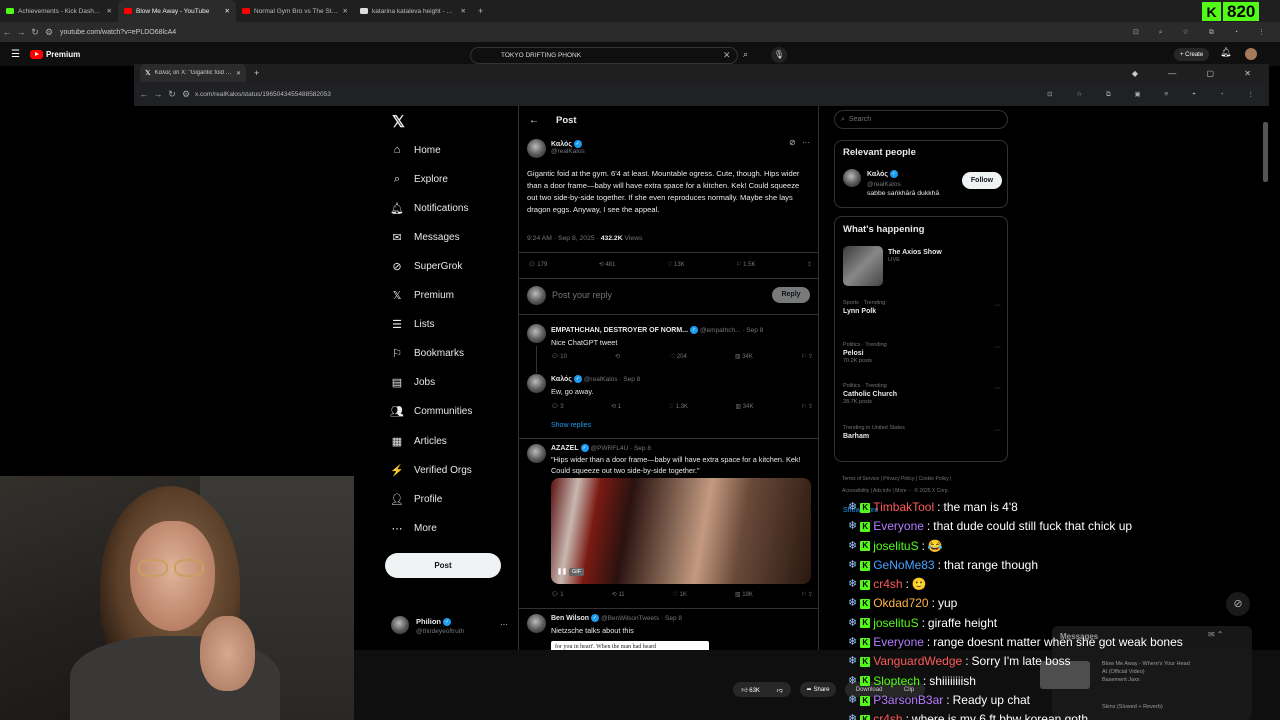 The image size is (1280, 720). What do you see at coordinates (295, 11) in the screenshot?
I see `outer-tab: Normal Gym Bro vs The Strong... ✕` at bounding box center [295, 11].